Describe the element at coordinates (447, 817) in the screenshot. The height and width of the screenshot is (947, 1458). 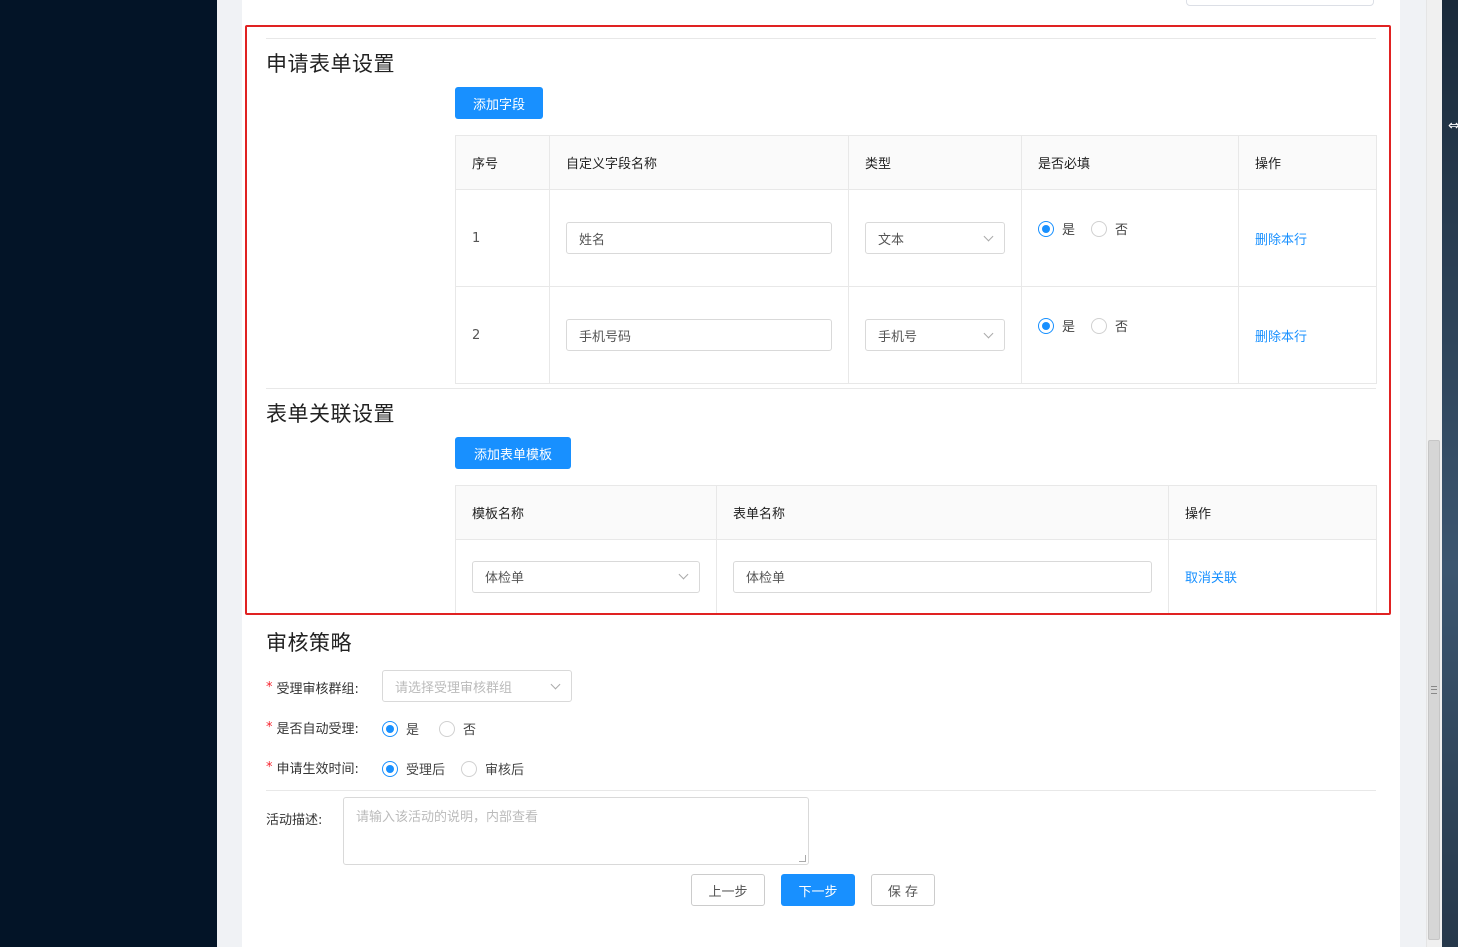
I see `description-placeholder: 请输入该活动的说明，内部查看` at that location.